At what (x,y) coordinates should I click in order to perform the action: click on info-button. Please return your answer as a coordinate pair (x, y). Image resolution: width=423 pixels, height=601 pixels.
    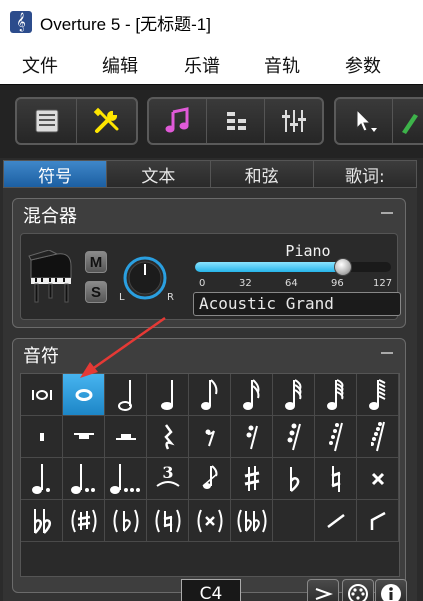
    Looking at the image, I should click on (391, 590).